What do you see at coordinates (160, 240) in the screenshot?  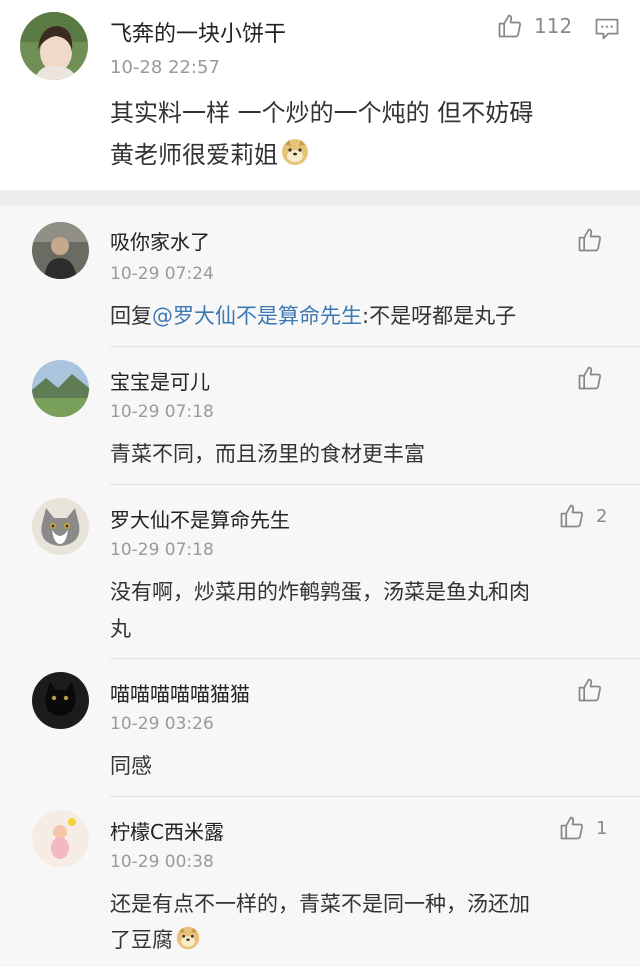 I see `username: 吸你家水了` at bounding box center [160, 240].